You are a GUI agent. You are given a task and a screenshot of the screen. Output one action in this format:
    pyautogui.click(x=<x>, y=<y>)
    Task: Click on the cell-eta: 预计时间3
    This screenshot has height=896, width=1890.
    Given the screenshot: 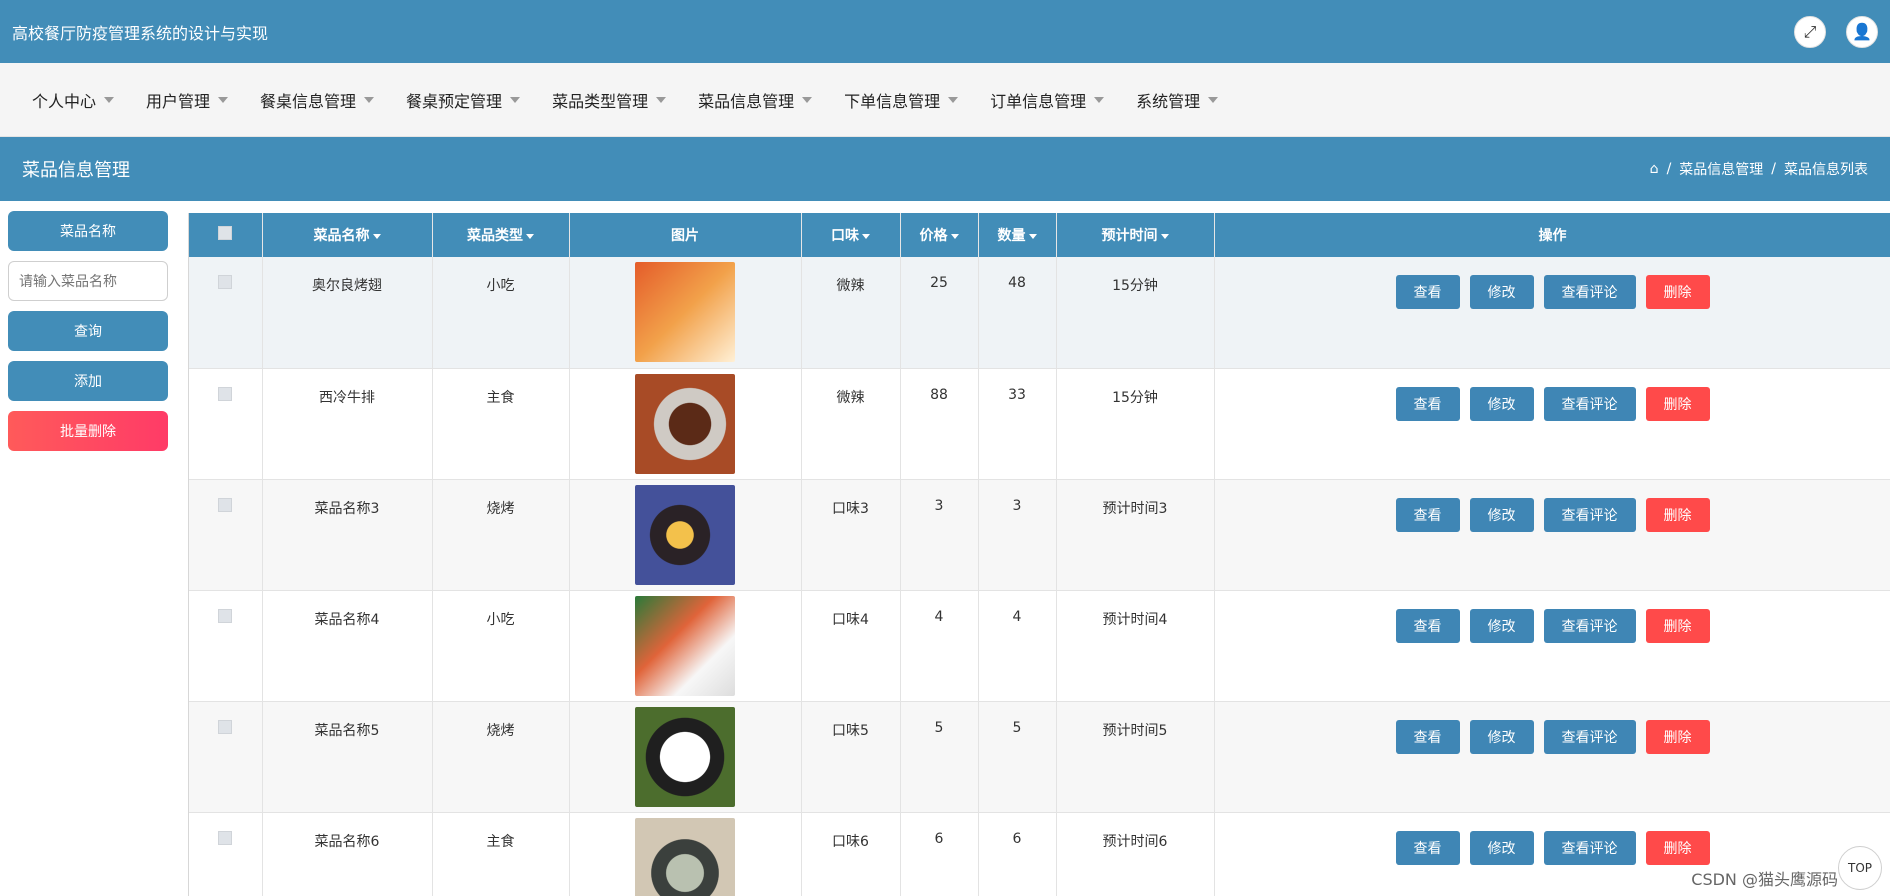 What is the action you would take?
    pyautogui.click(x=1135, y=535)
    